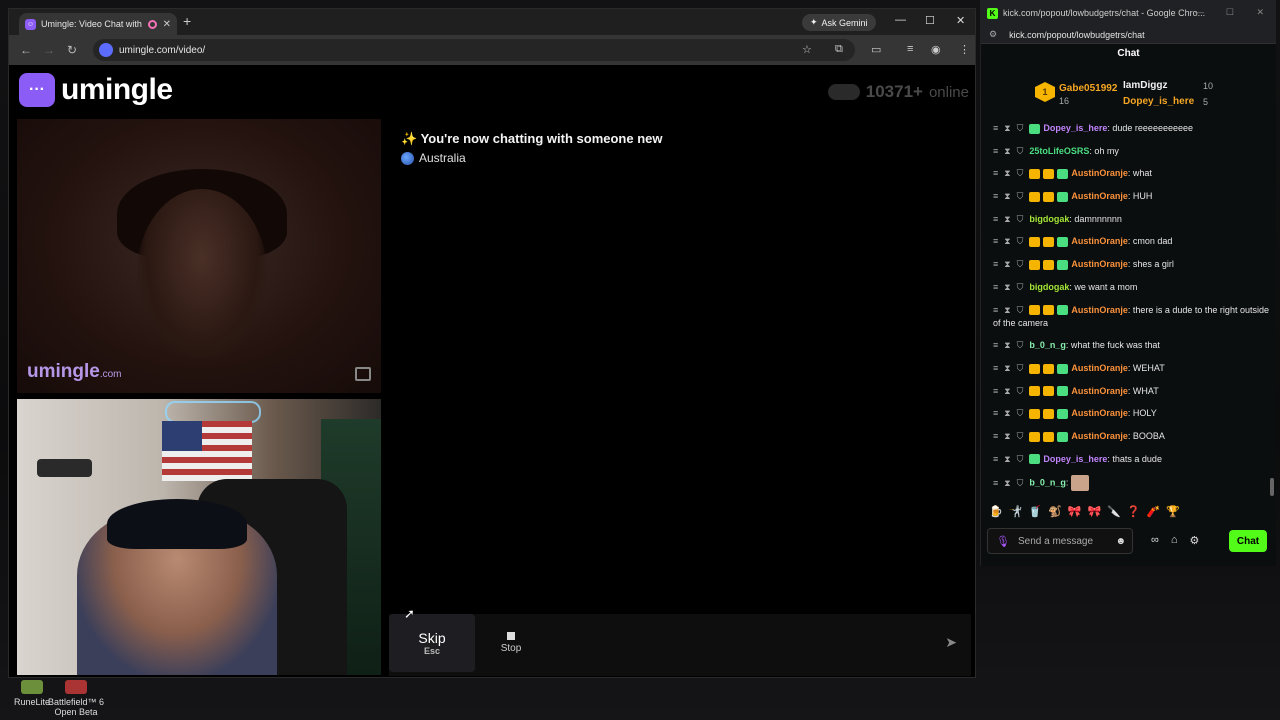  I want to click on send-message-input: 🎙 Send a message ☻, so click(1060, 541).